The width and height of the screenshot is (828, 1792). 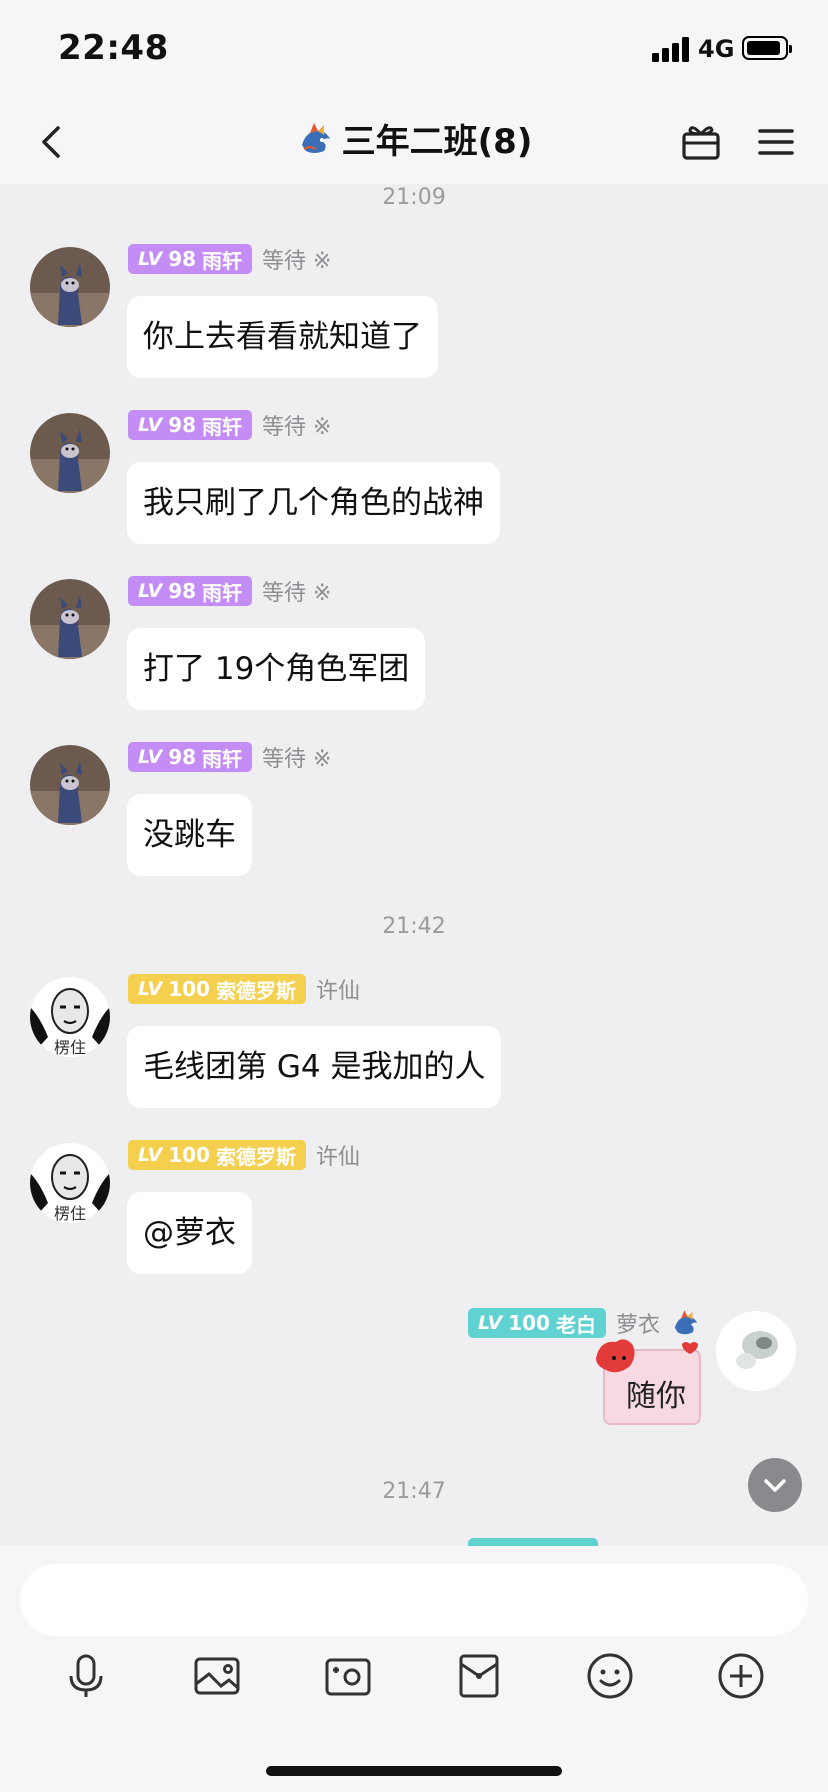 I want to click on chevron-down-icon, so click(x=775, y=1485).